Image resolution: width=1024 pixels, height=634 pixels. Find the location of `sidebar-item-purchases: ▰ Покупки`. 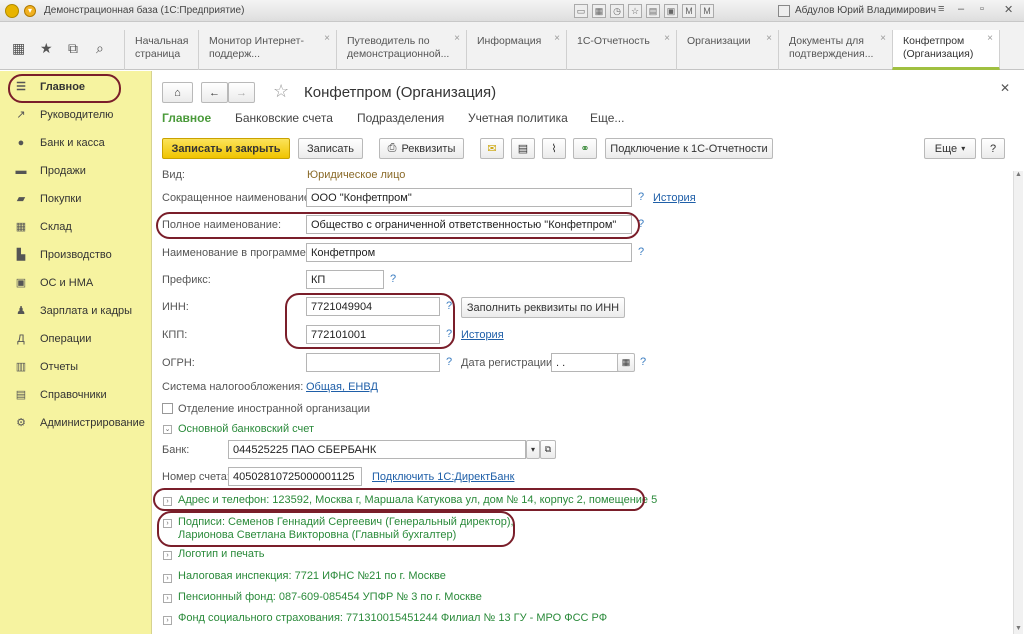

sidebar-item-purchases: ▰ Покупки is located at coordinates (76, 199).